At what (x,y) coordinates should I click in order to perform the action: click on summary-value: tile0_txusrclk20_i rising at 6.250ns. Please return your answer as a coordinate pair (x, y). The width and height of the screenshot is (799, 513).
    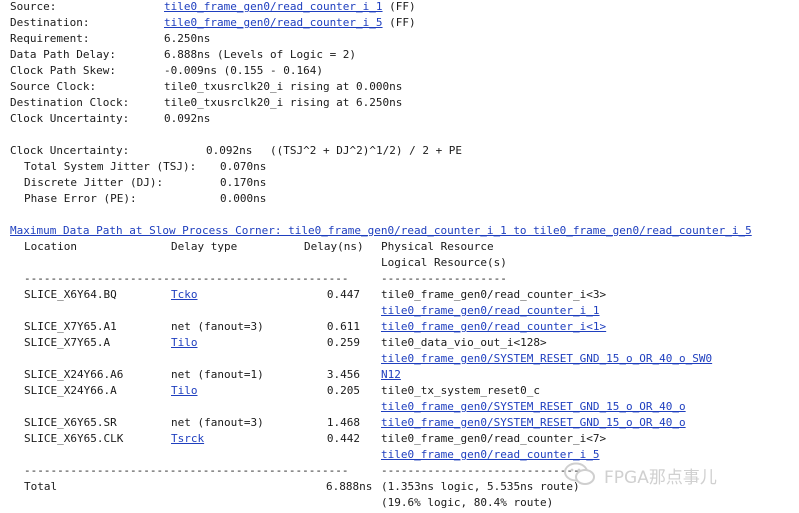
    Looking at the image, I should click on (283, 102).